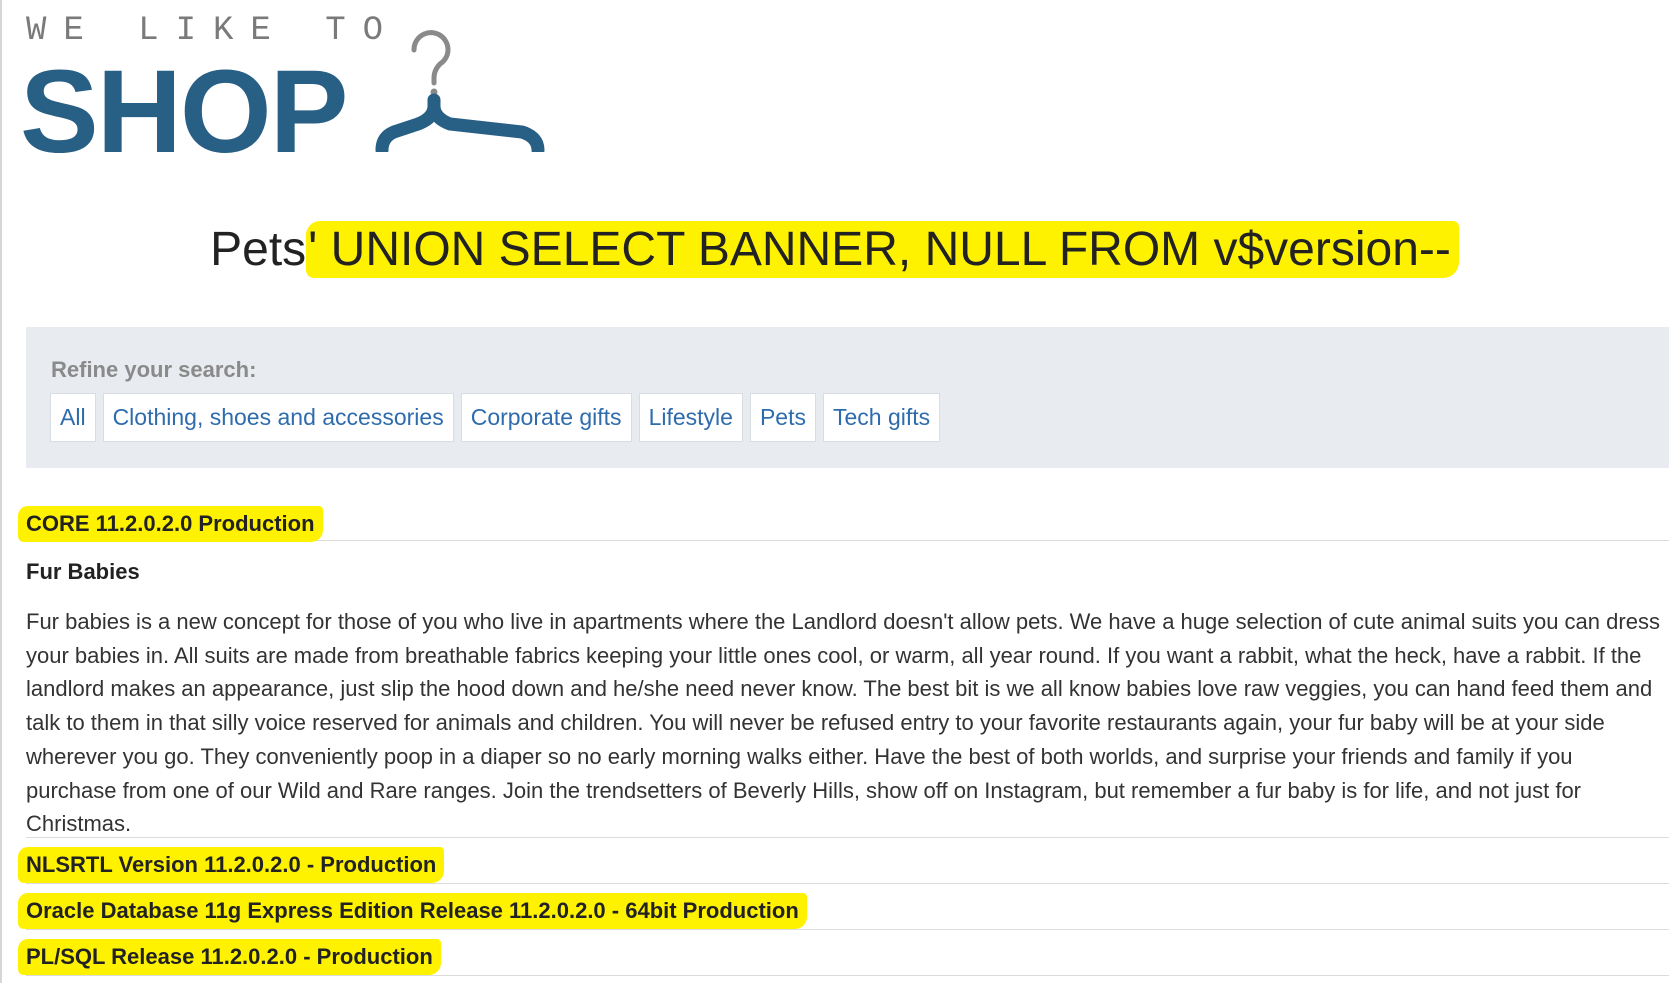  Describe the element at coordinates (154, 369) in the screenshot. I see `refine-search-title: Refine your search:` at that location.